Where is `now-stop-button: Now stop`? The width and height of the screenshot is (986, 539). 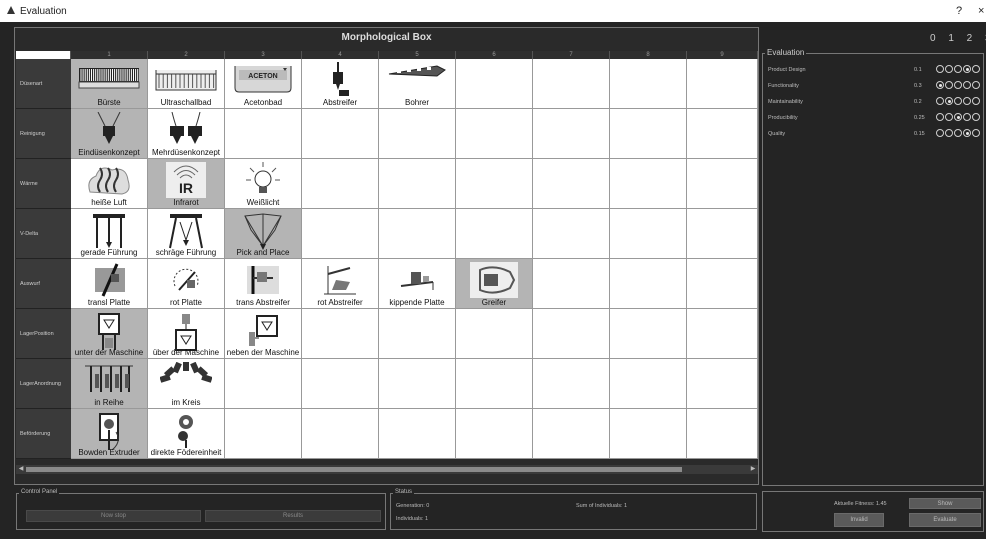 now-stop-button: Now stop is located at coordinates (113, 516).